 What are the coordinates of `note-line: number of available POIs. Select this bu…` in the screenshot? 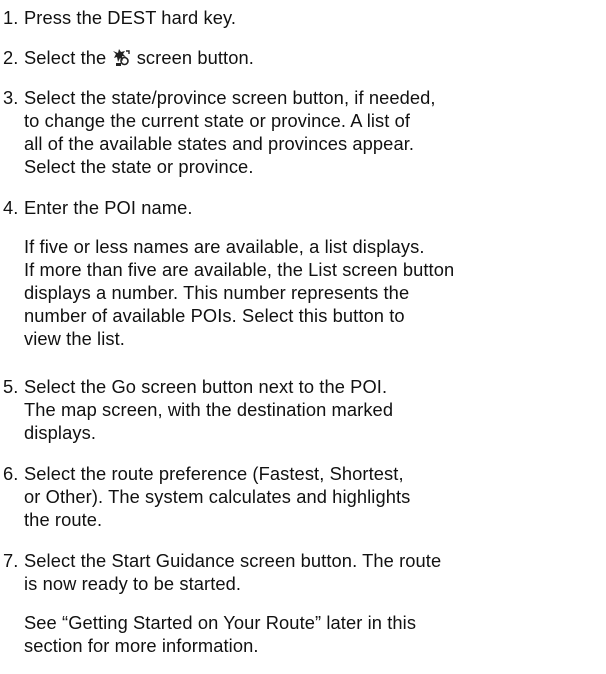 It's located at (214, 315).